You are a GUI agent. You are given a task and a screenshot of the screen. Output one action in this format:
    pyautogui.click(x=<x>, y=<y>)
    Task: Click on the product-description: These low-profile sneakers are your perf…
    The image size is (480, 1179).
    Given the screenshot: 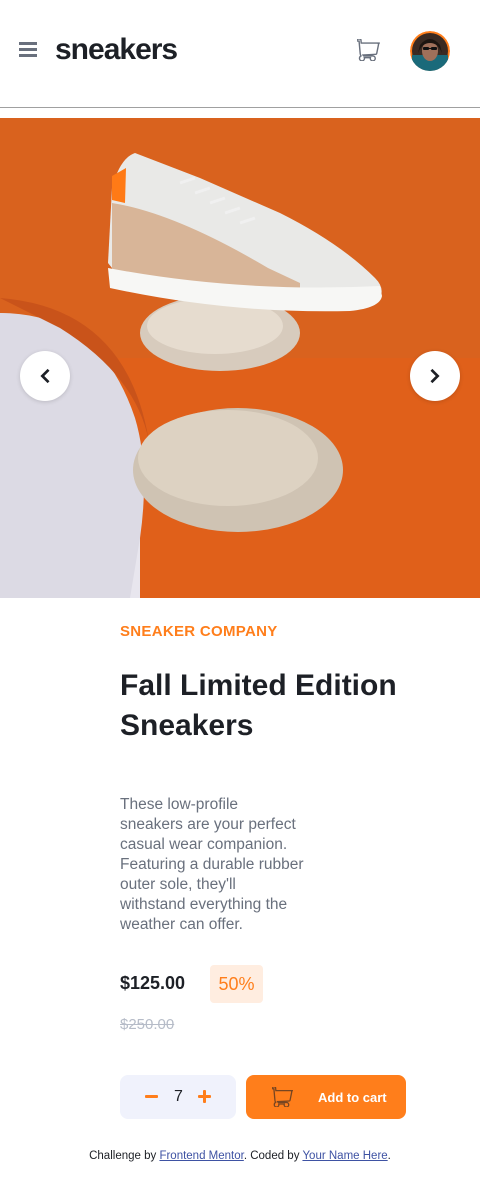 What is the action you would take?
    pyautogui.click(x=212, y=864)
    